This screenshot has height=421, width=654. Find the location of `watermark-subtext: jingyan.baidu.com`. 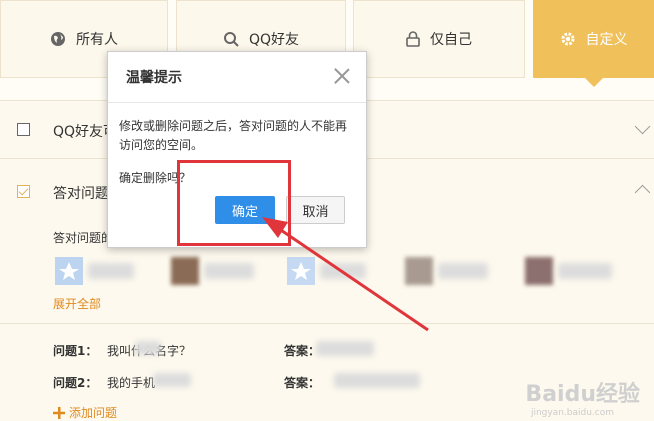

watermark-subtext: jingyan.baidu.com is located at coordinates (572, 413).